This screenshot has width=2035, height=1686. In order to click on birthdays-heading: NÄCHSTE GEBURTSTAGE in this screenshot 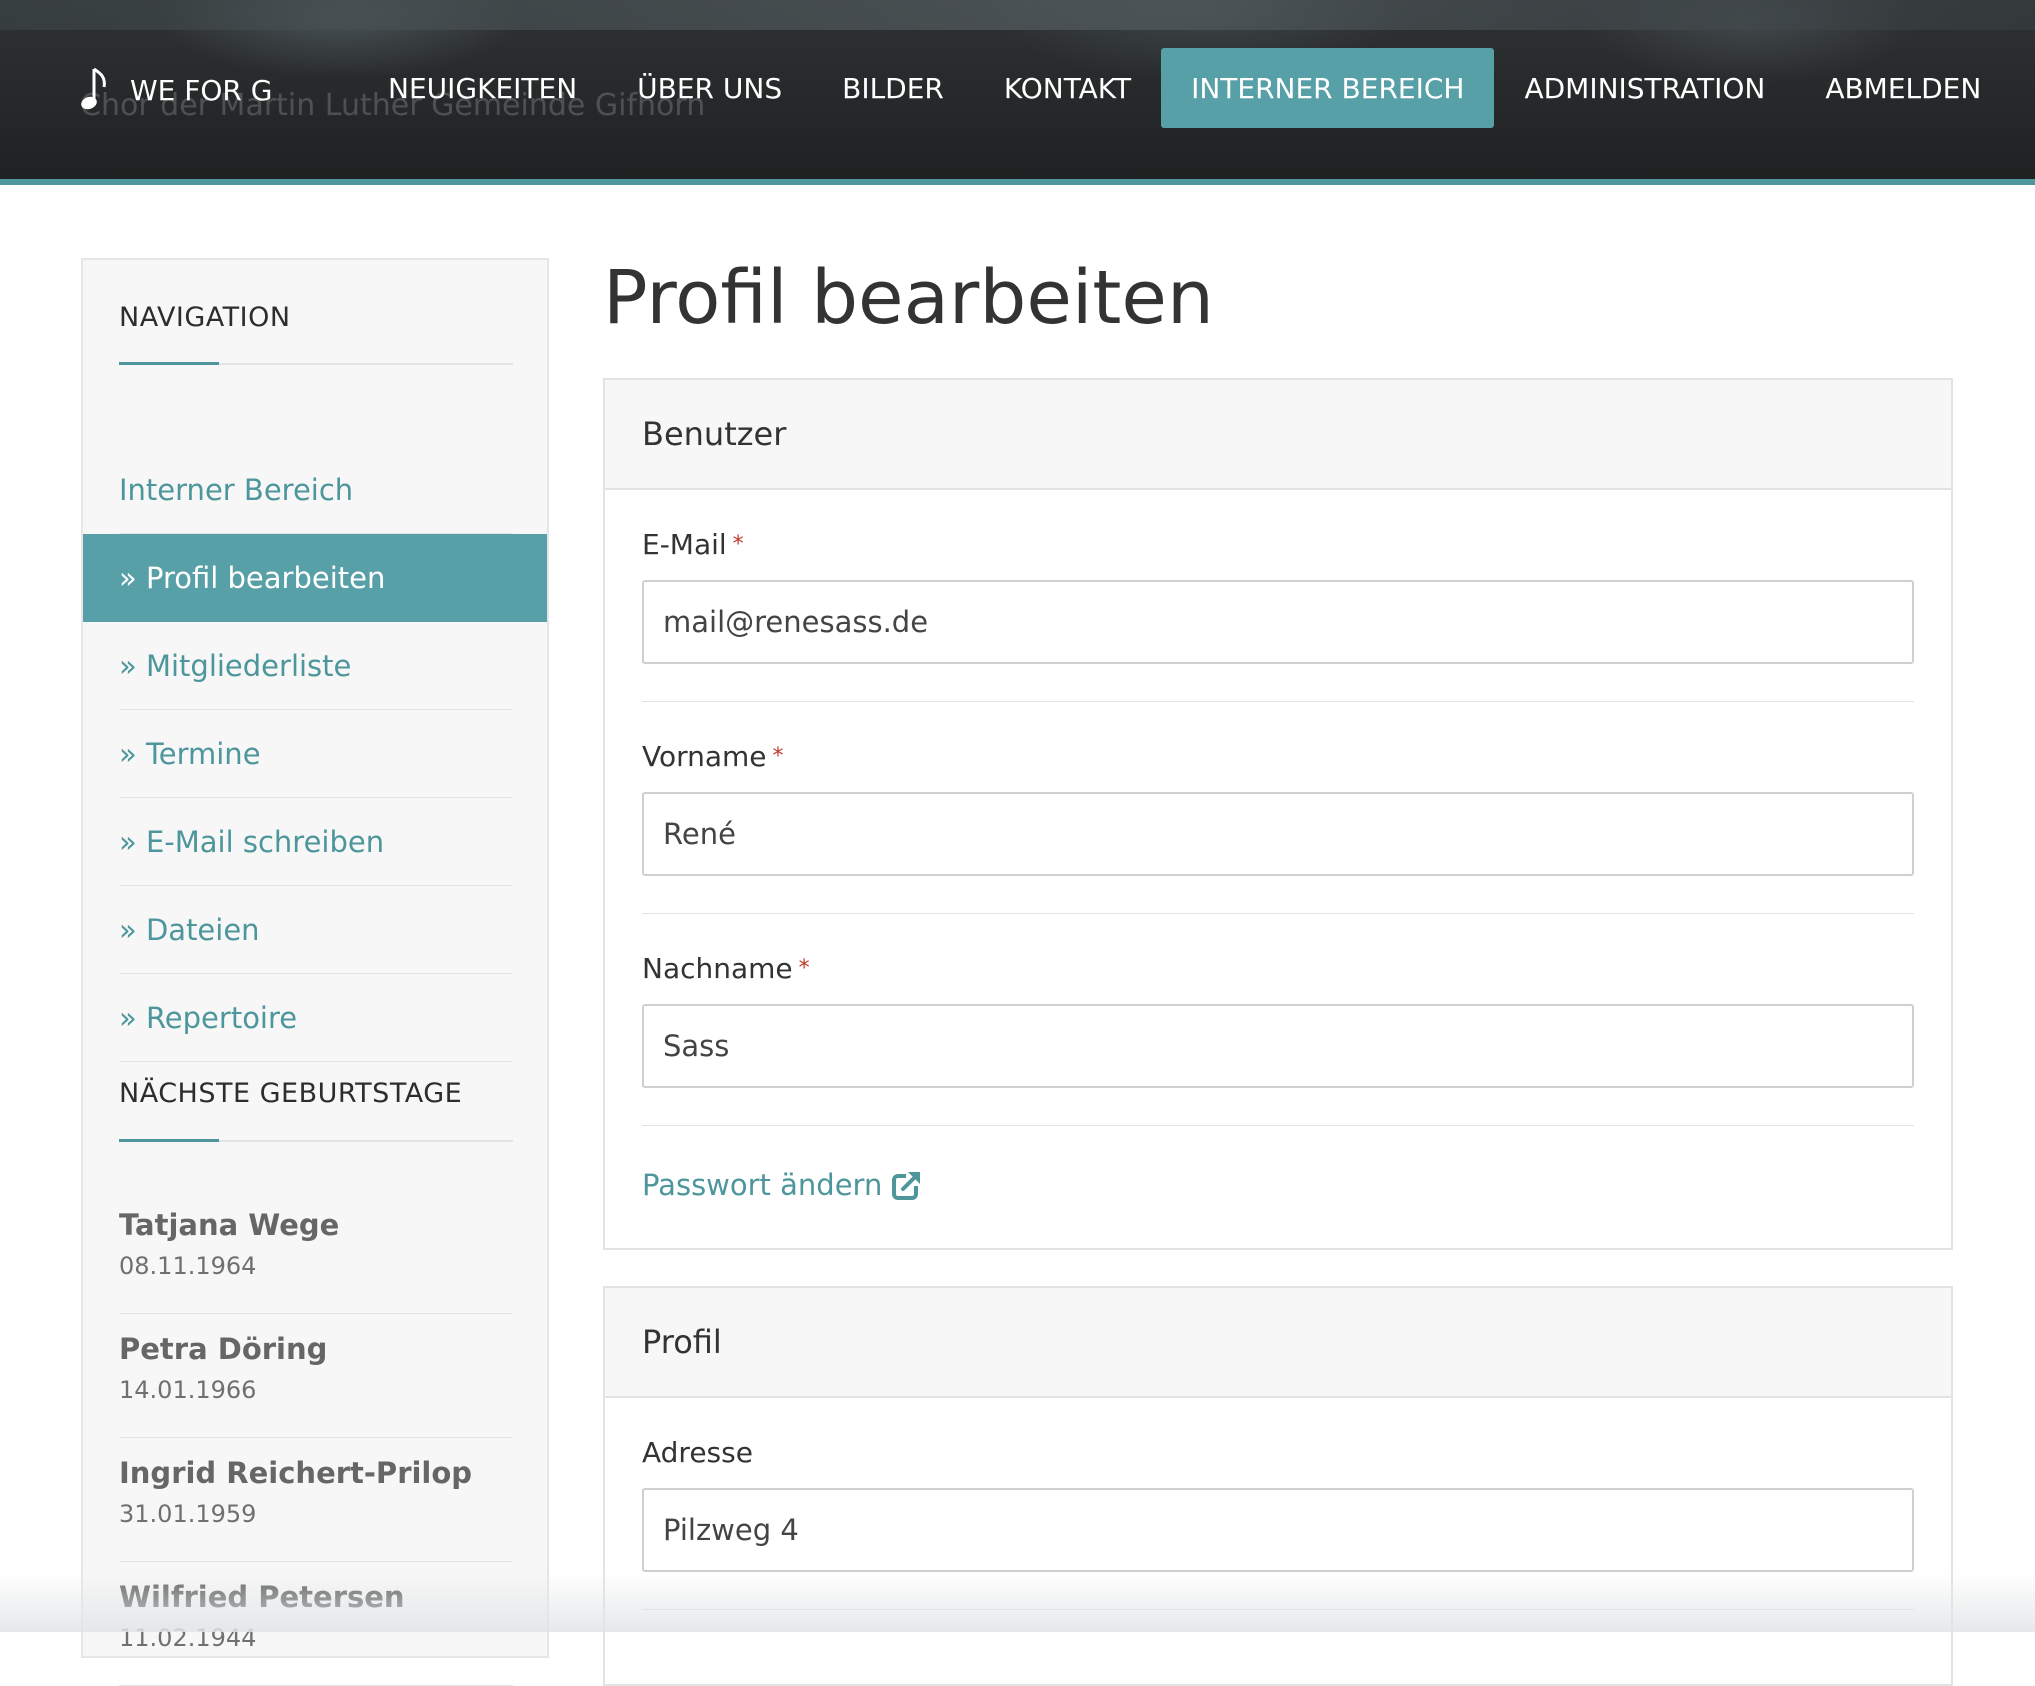, I will do `click(291, 1093)`.